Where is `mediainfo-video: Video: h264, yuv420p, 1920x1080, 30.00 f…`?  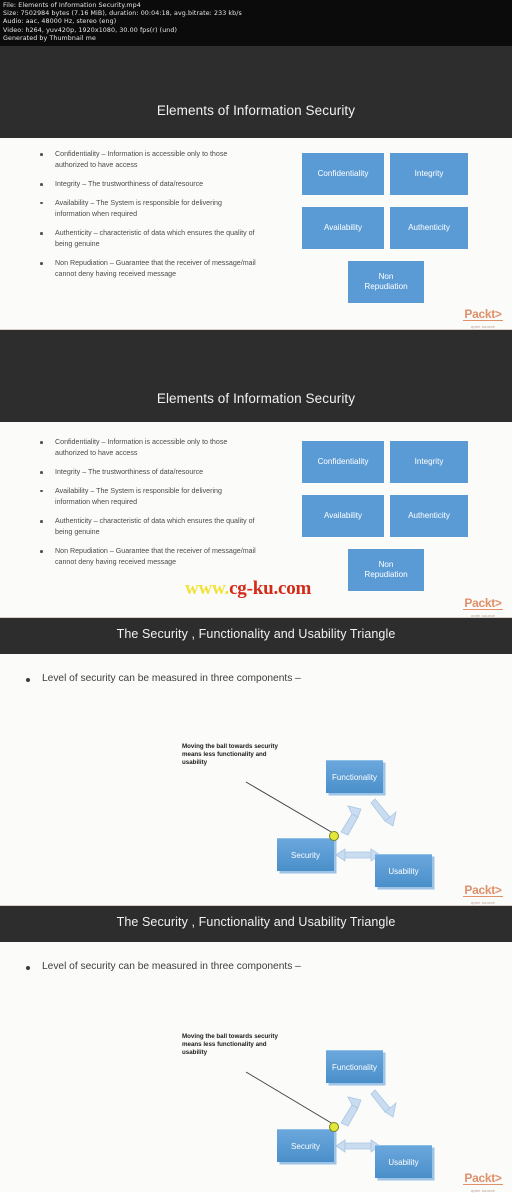 mediainfo-video: Video: h264, yuv420p, 1920x1080, 30.00 f… is located at coordinates (90, 30).